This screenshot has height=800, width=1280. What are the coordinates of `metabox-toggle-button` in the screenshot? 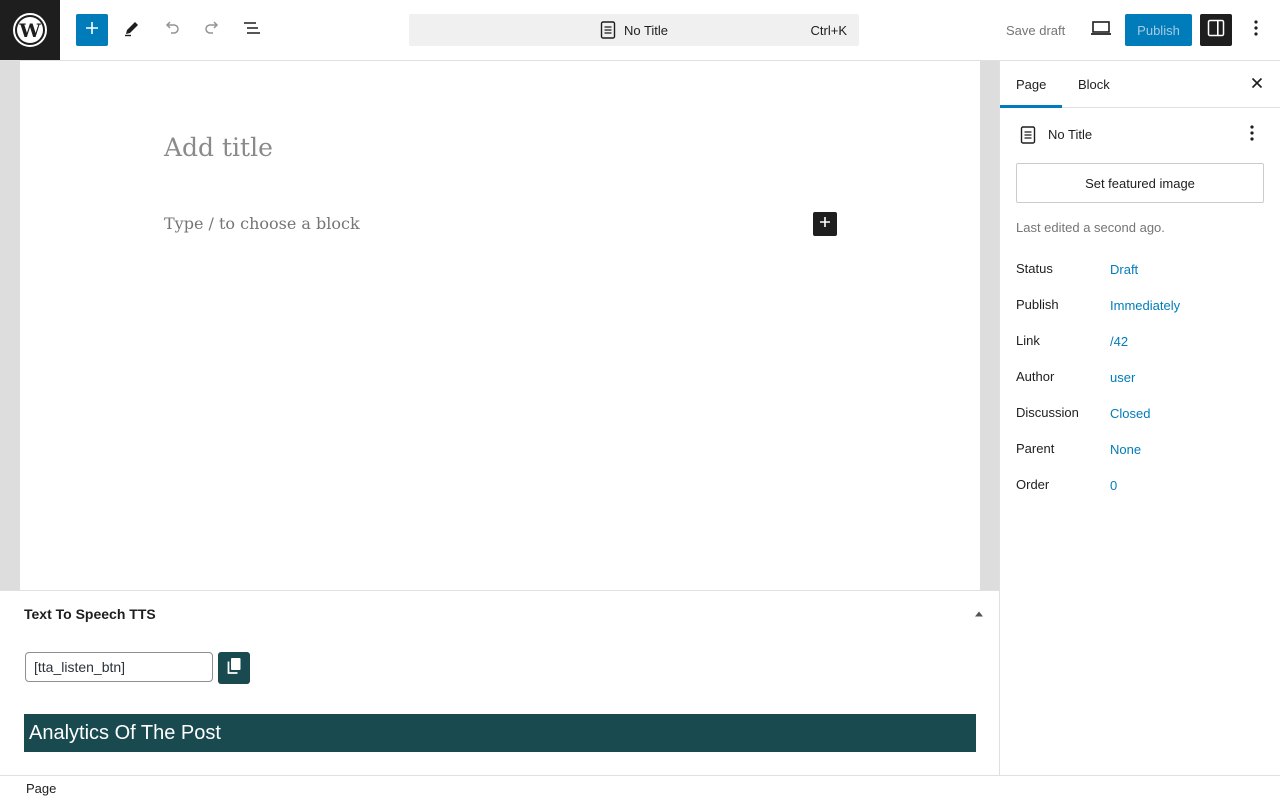 It's located at (979, 614).